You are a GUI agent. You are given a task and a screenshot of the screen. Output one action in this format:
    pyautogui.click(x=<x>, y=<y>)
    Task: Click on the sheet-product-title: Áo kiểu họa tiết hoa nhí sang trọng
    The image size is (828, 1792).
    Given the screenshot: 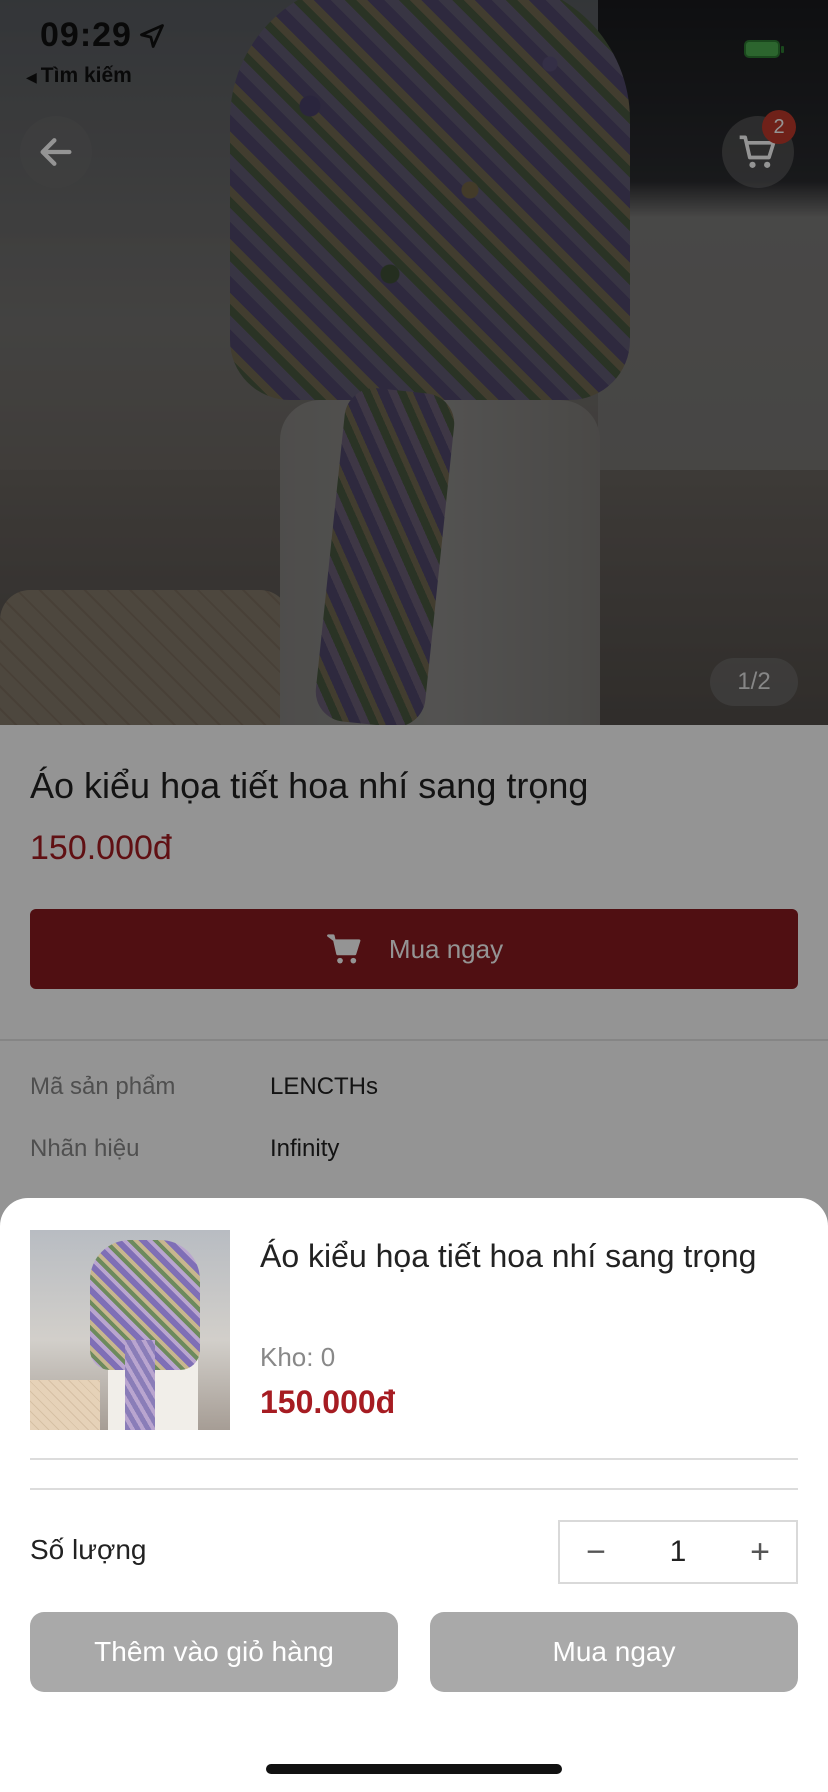 What is the action you would take?
    pyautogui.click(x=508, y=1256)
    